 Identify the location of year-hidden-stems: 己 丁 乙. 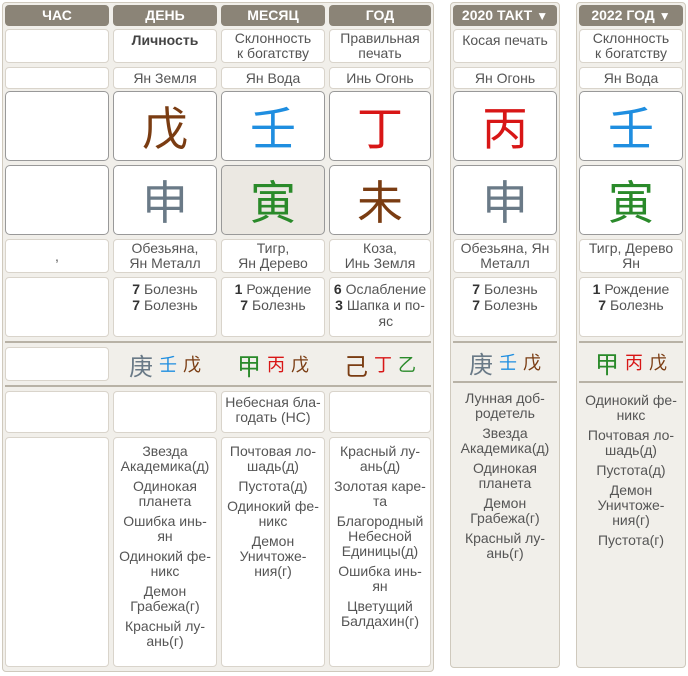
(380, 366).